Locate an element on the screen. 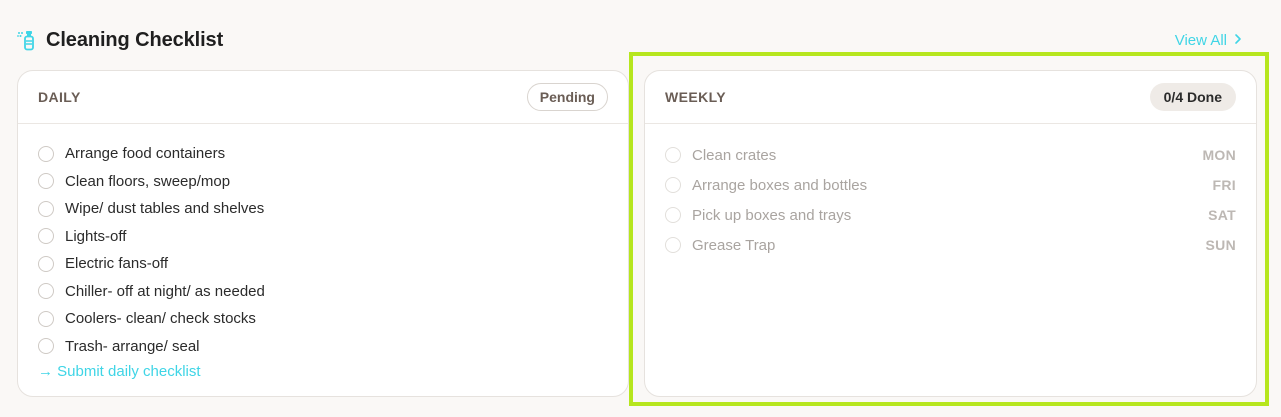 The height and width of the screenshot is (417, 1281). list-item: Grease Trap SUN is located at coordinates (950, 245).